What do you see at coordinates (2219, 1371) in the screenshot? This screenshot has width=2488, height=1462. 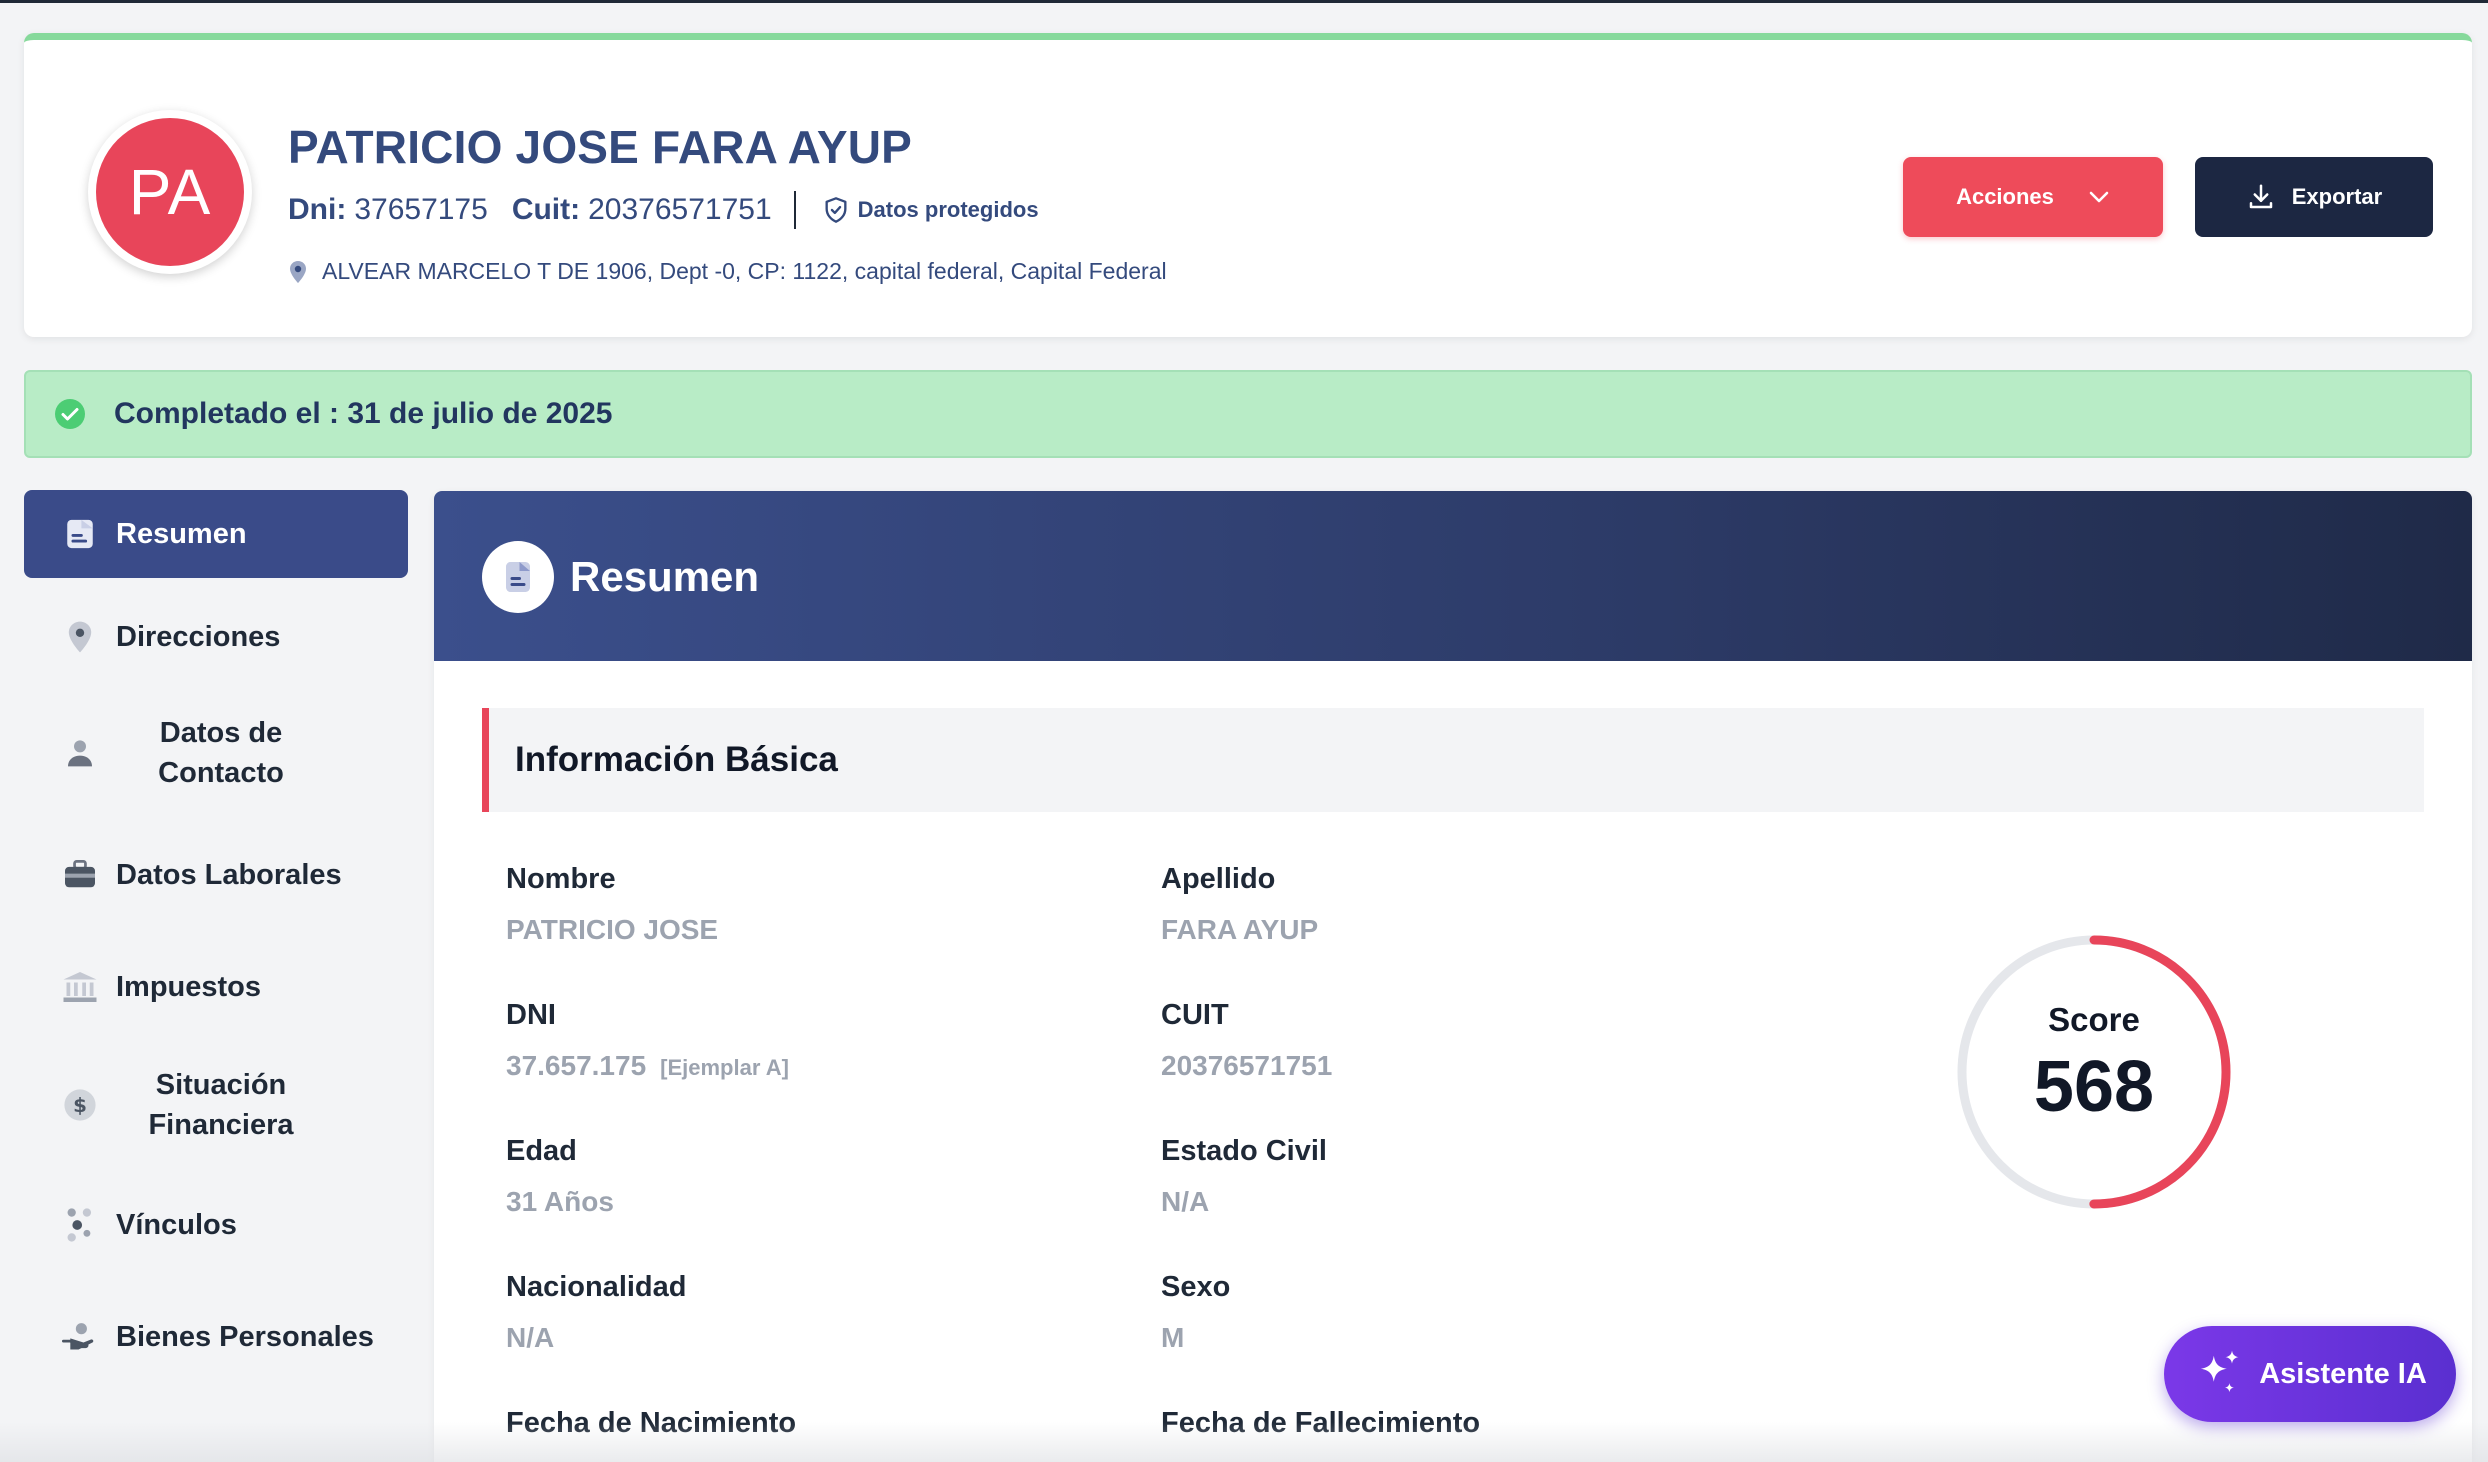 I see `sparkles-icon` at bounding box center [2219, 1371].